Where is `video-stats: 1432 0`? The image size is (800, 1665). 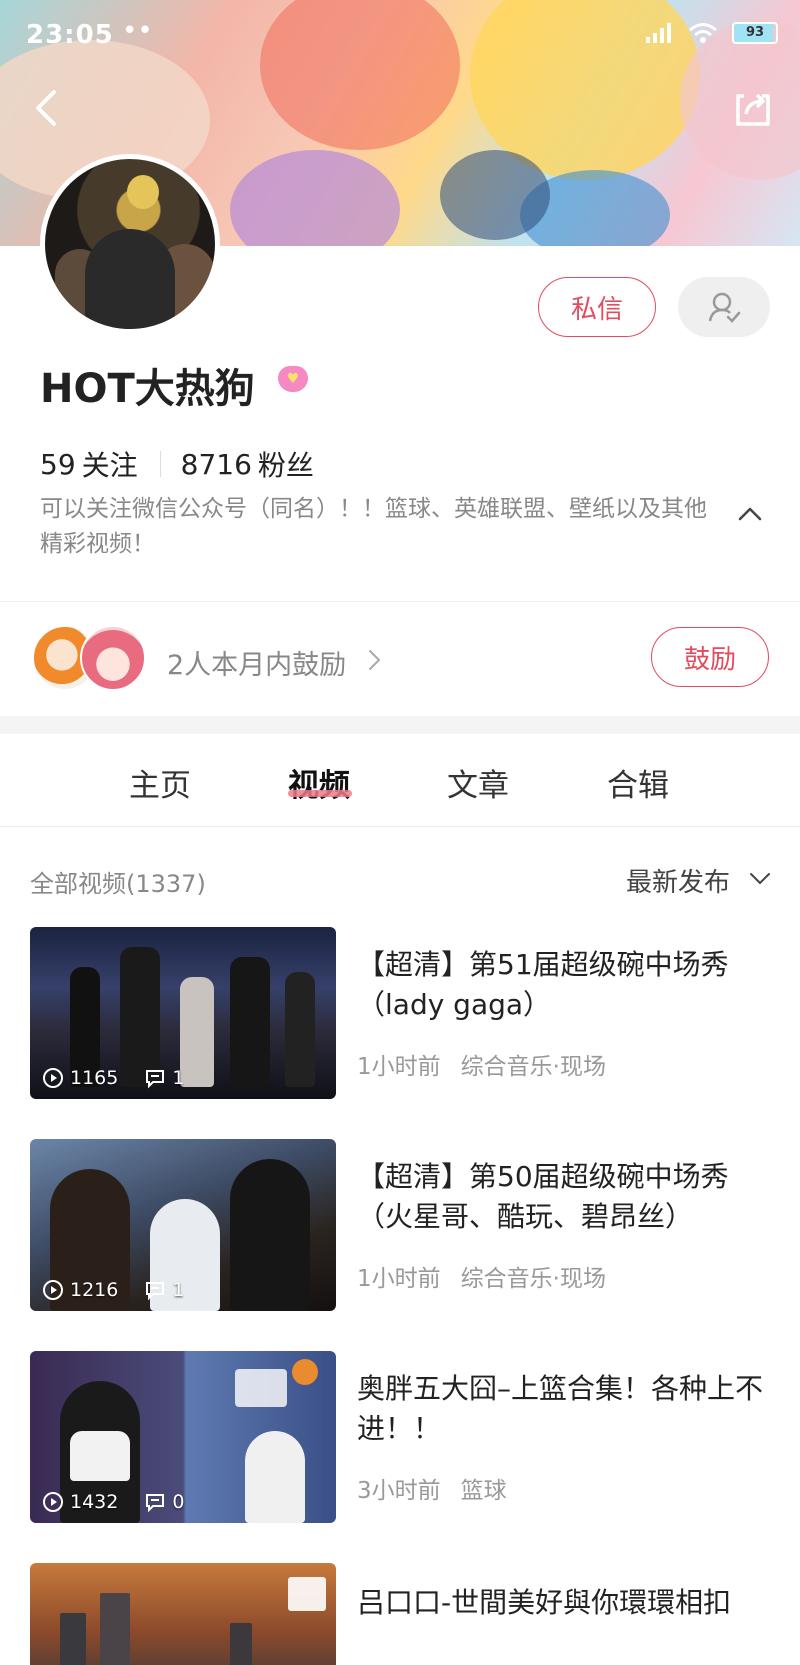 video-stats: 1432 0 is located at coordinates (113, 1502).